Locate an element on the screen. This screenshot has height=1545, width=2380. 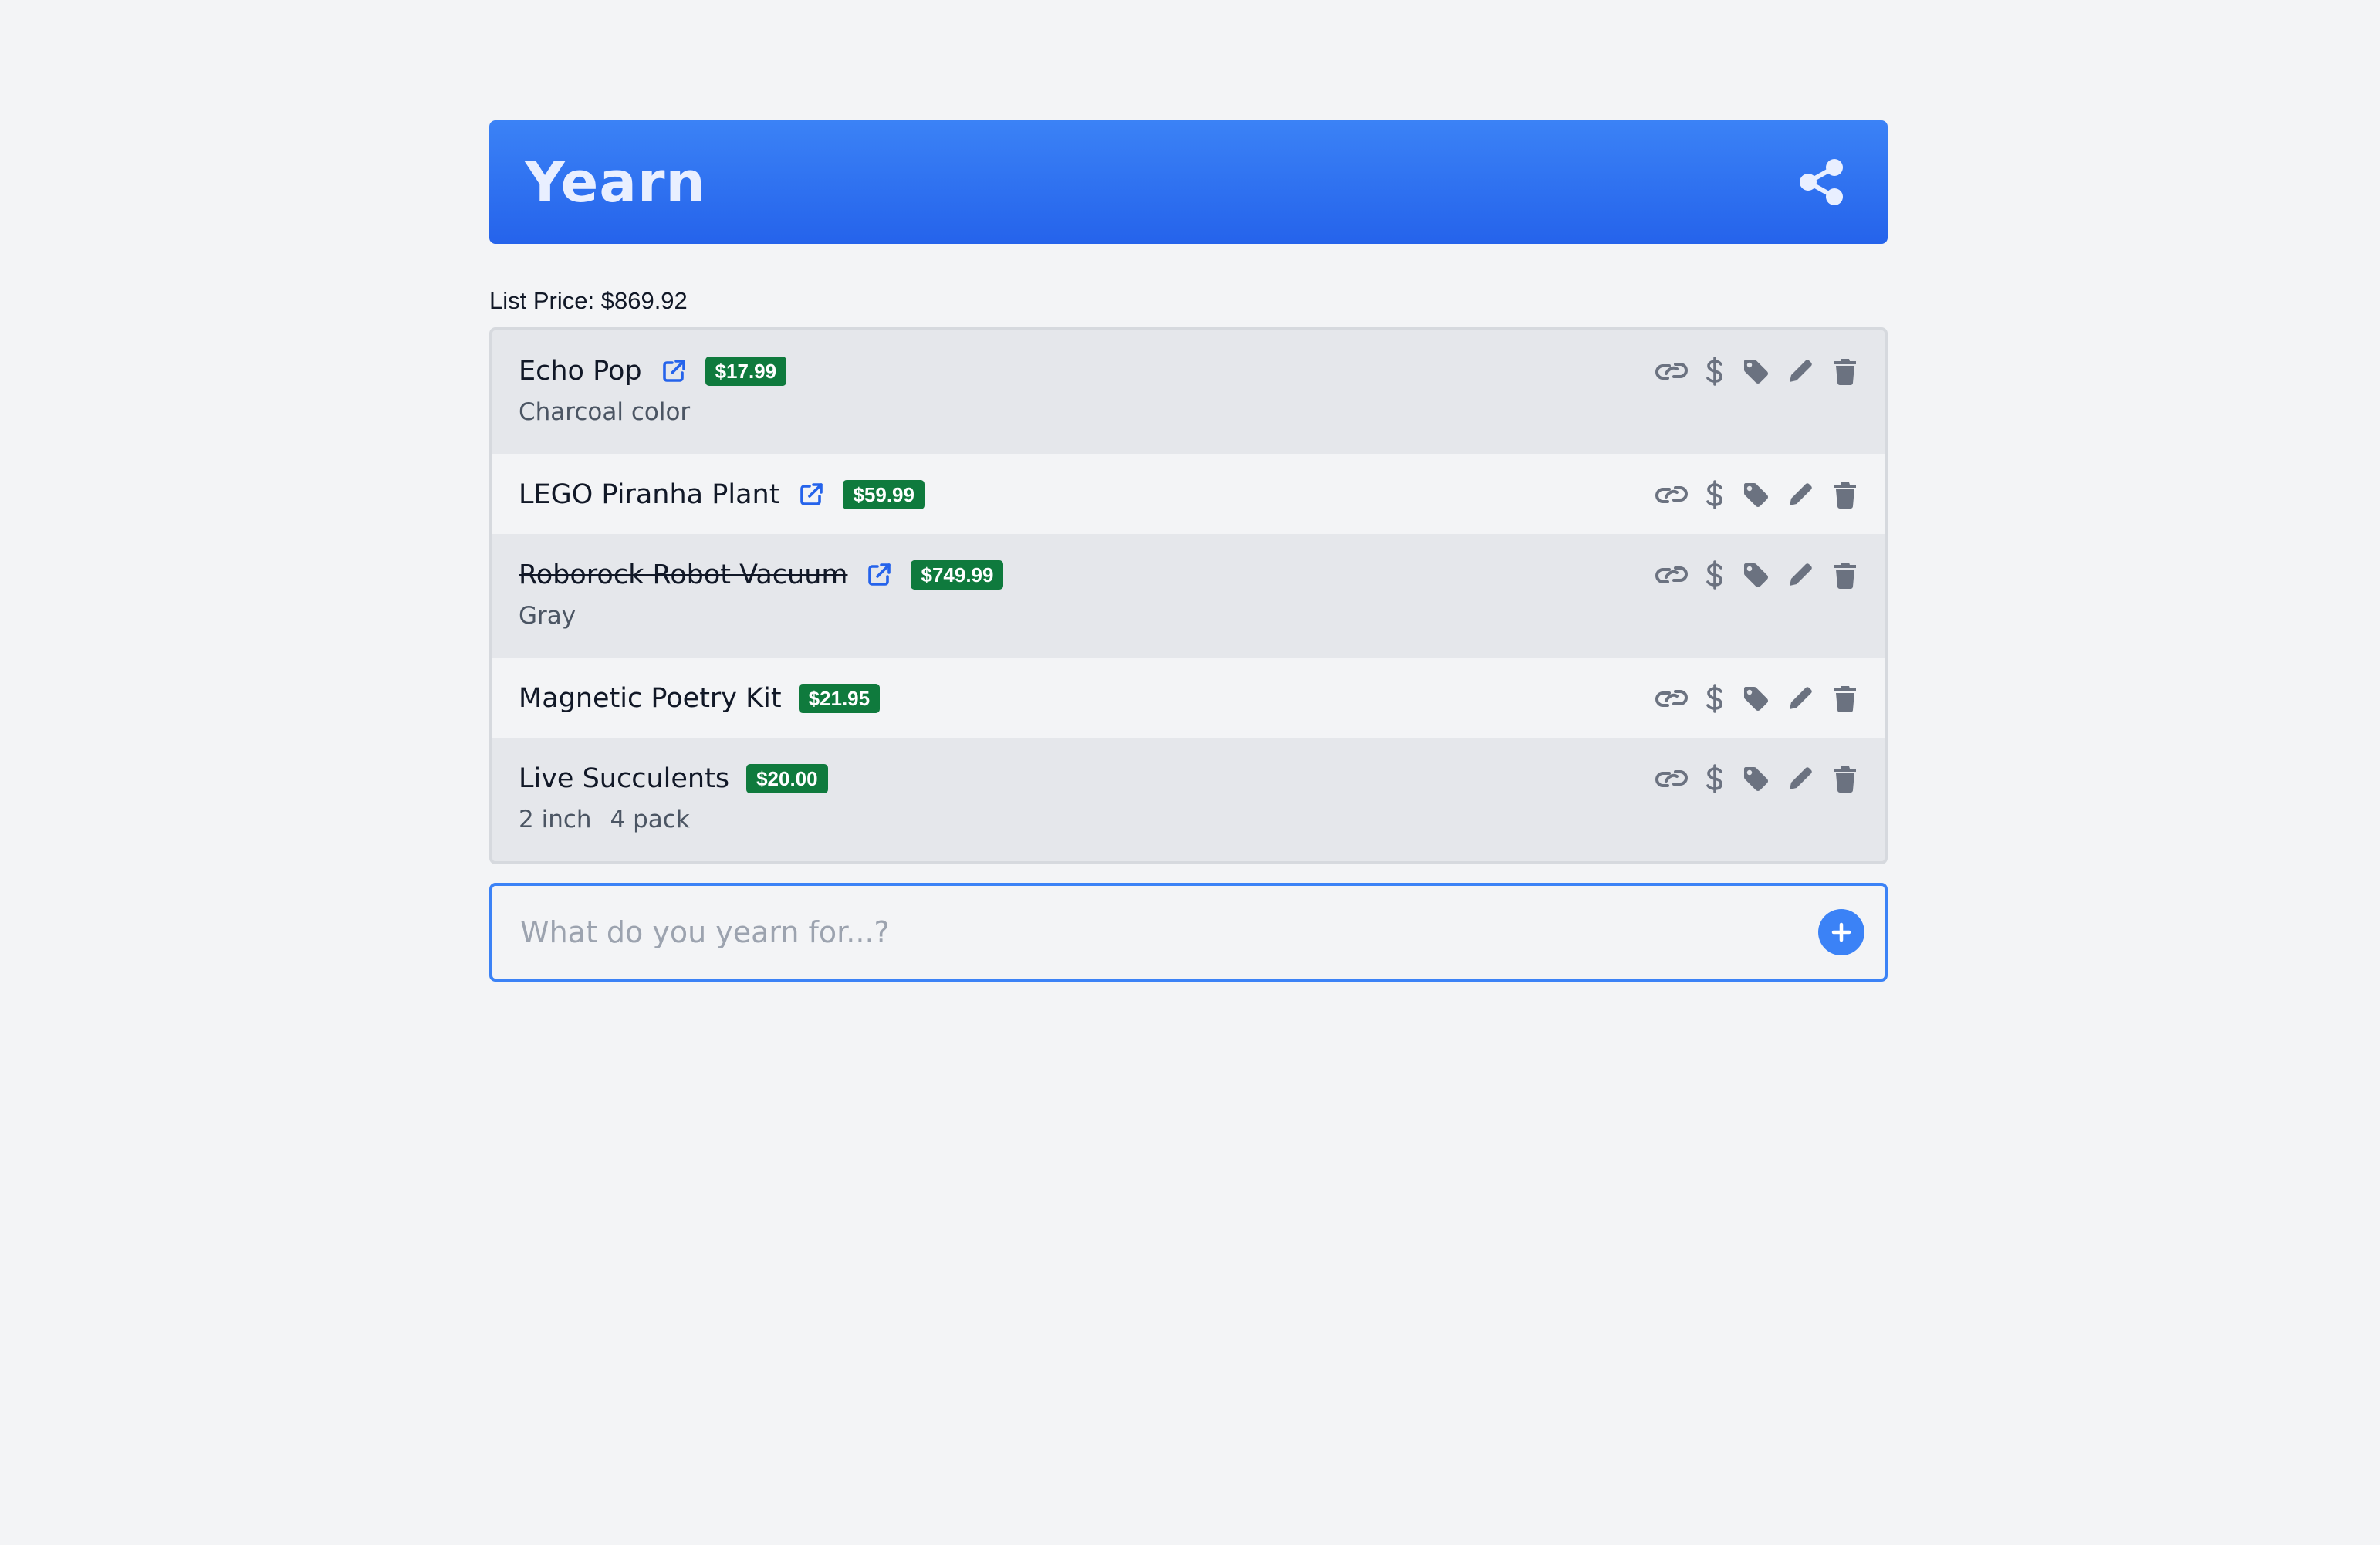
list-item: Roborock Robot Vacuum $749.99 Gray is located at coordinates (1189, 596).